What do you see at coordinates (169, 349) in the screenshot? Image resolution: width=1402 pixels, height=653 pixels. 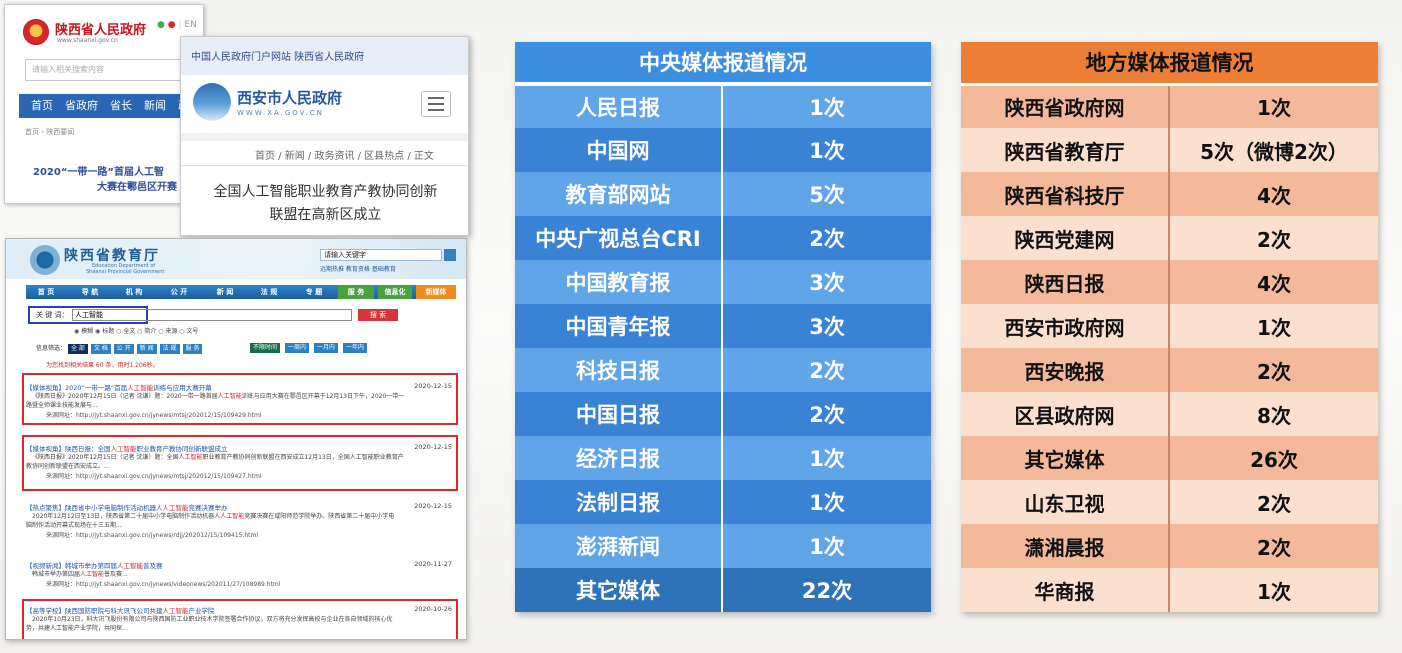 I see `filter-law: 法 规` at bounding box center [169, 349].